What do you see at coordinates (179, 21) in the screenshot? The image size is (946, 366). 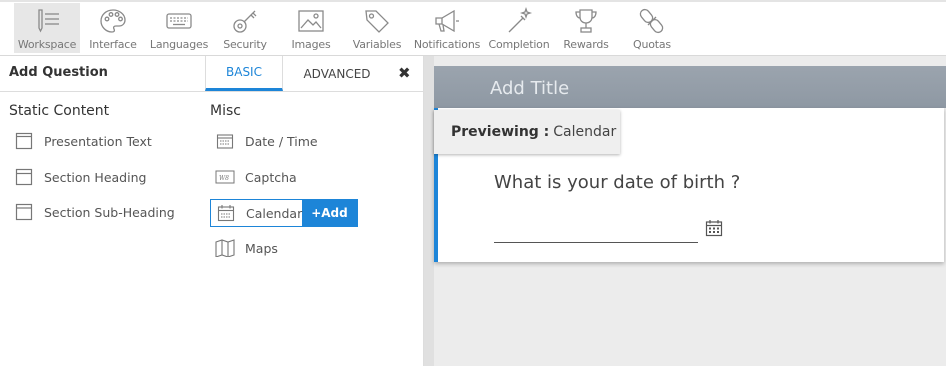 I see `keyboard-icon` at bounding box center [179, 21].